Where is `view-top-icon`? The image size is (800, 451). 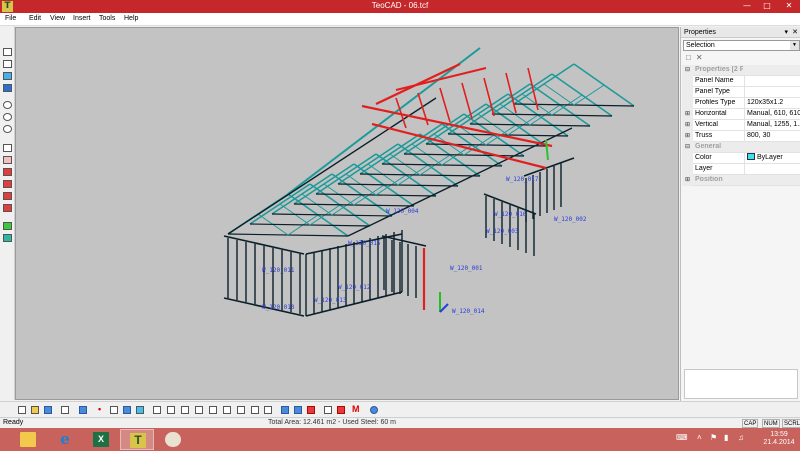 view-top-icon is located at coordinates (7, 196).